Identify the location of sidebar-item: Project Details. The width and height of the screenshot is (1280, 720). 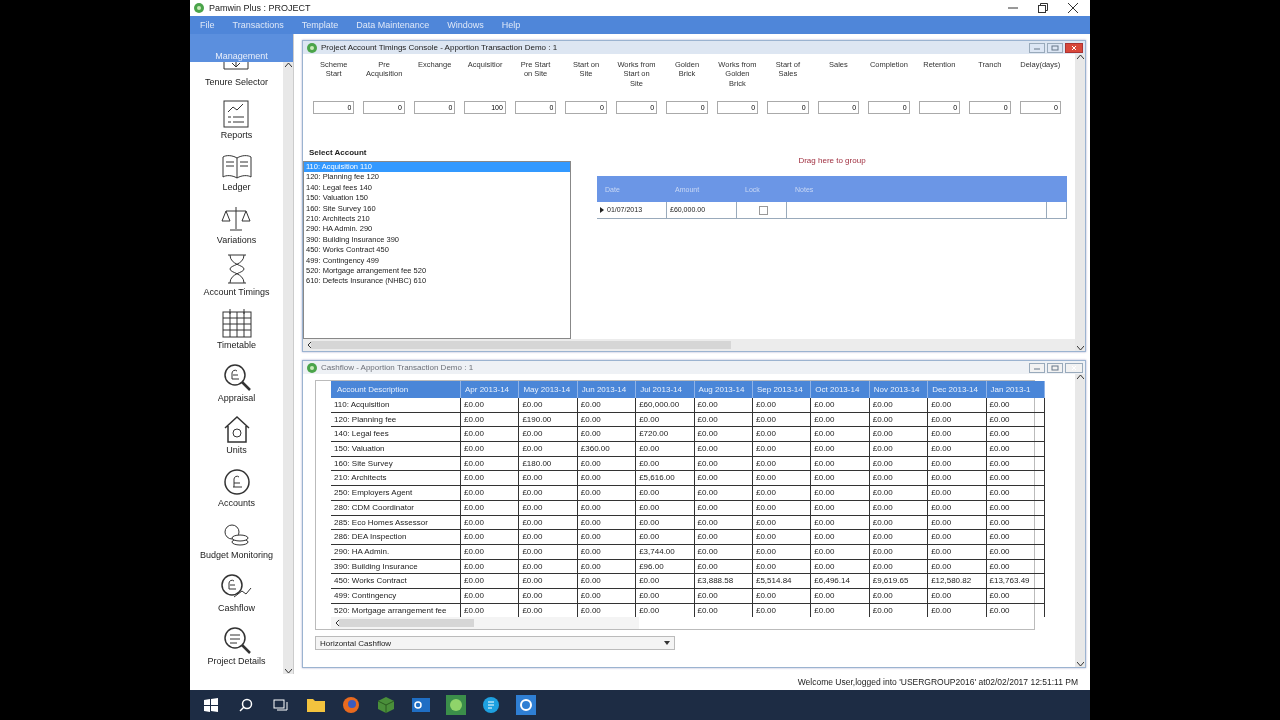
(236, 660).